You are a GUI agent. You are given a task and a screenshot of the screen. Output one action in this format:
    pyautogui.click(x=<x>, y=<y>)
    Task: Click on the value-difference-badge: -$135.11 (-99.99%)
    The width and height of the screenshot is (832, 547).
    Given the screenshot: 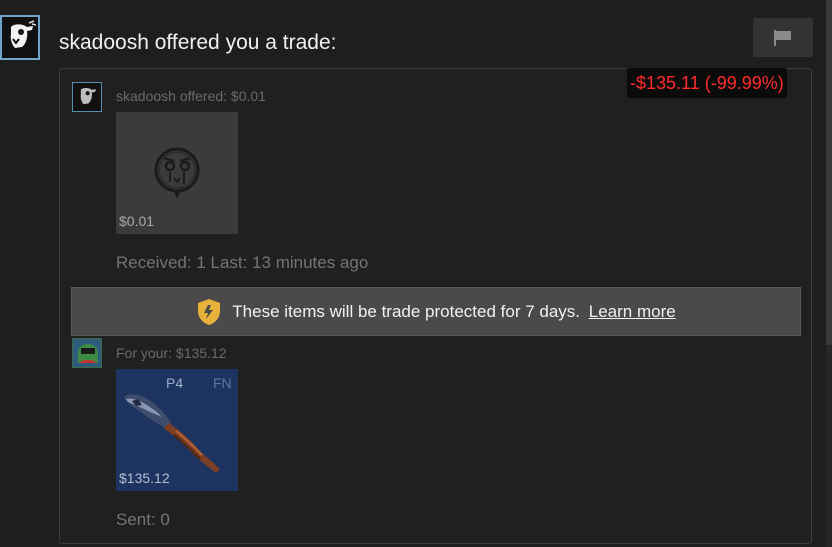 What is the action you would take?
    pyautogui.click(x=707, y=83)
    